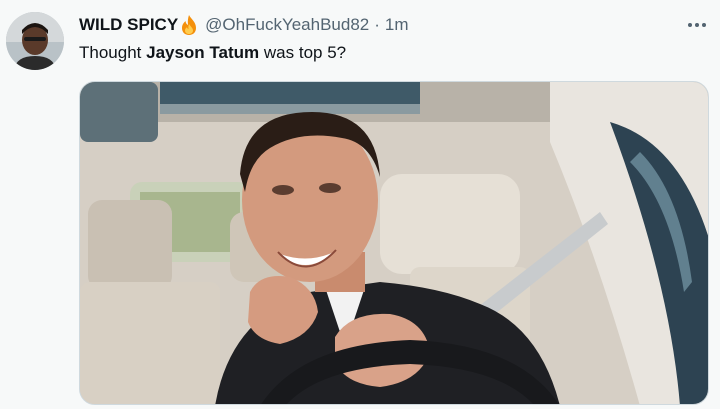 This screenshot has height=409, width=720. I want to click on tweet-header: WILD SPICY @OhFuckYeahBud82 · 1m, so click(244, 25).